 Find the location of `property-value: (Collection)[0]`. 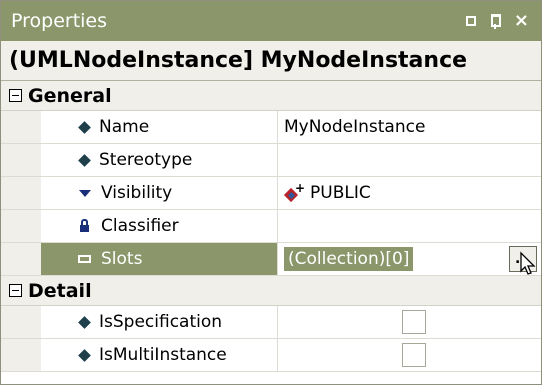

property-value: (Collection)[0] is located at coordinates (349, 259).